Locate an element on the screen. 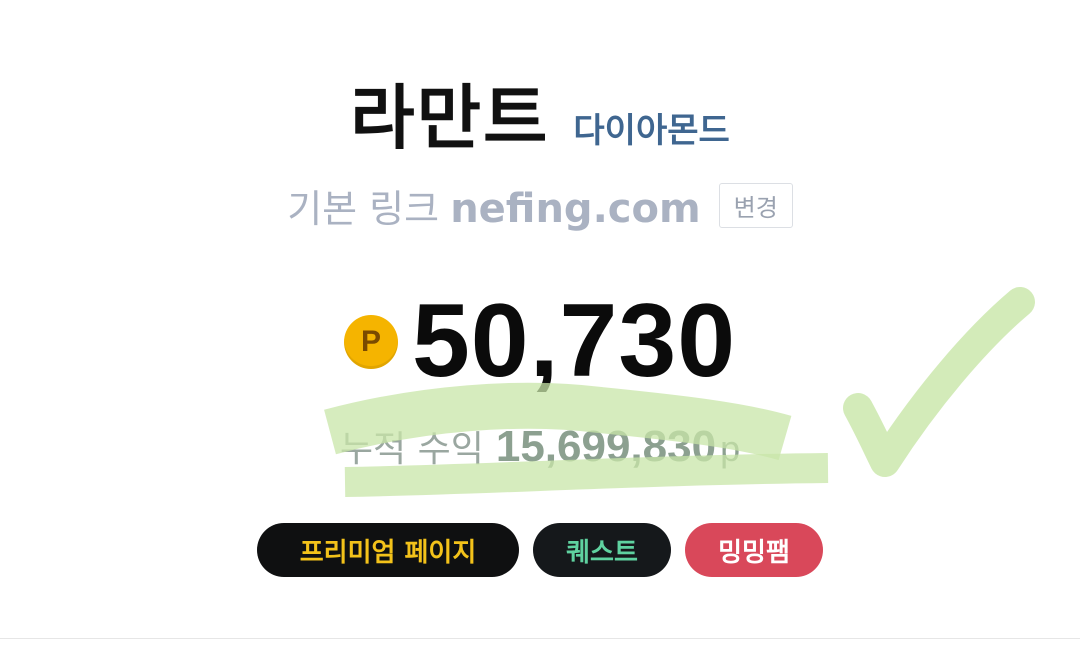 The height and width of the screenshot is (652, 1080). cumulative-earnings-unit: p is located at coordinates (730, 448).